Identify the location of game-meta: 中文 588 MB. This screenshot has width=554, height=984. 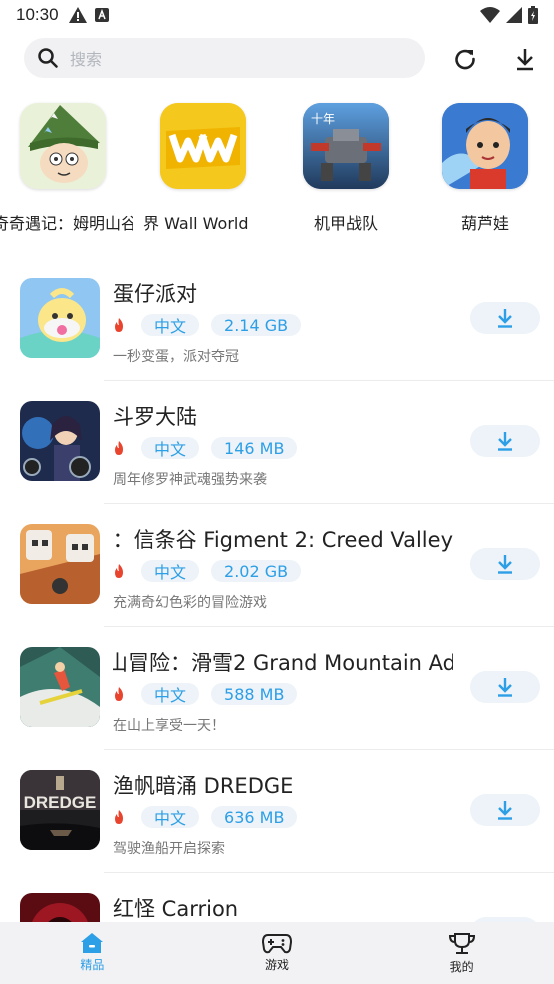
(211, 694).